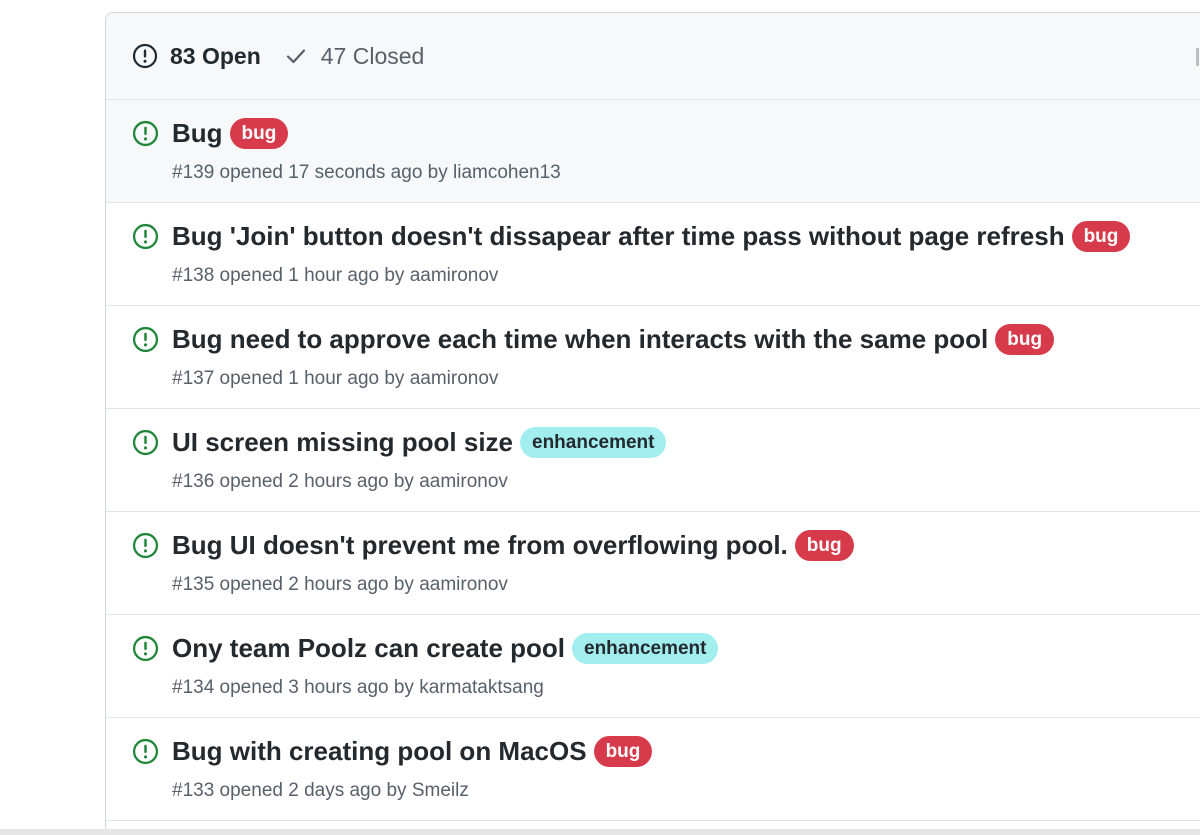 The width and height of the screenshot is (1200, 835). Describe the element at coordinates (313, 172) in the screenshot. I see `issue-meta-text: #139 opened 17 seconds ago by` at that location.